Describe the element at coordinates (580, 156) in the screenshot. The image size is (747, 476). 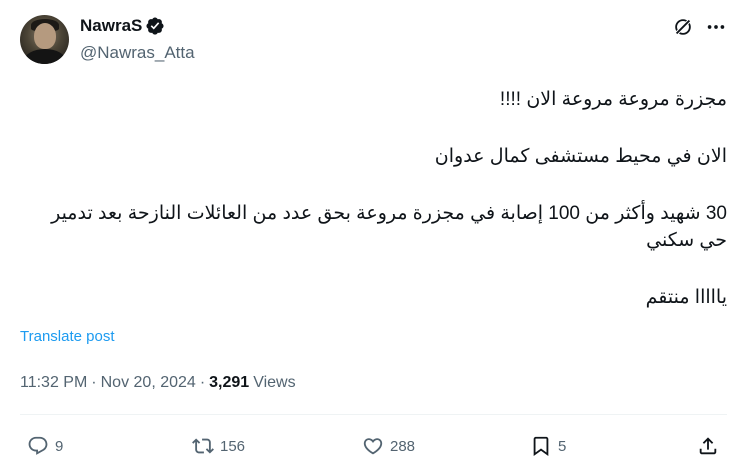
I see `tweet-paragraph-2: الان في محيط مستشفى كمال عدوان` at that location.